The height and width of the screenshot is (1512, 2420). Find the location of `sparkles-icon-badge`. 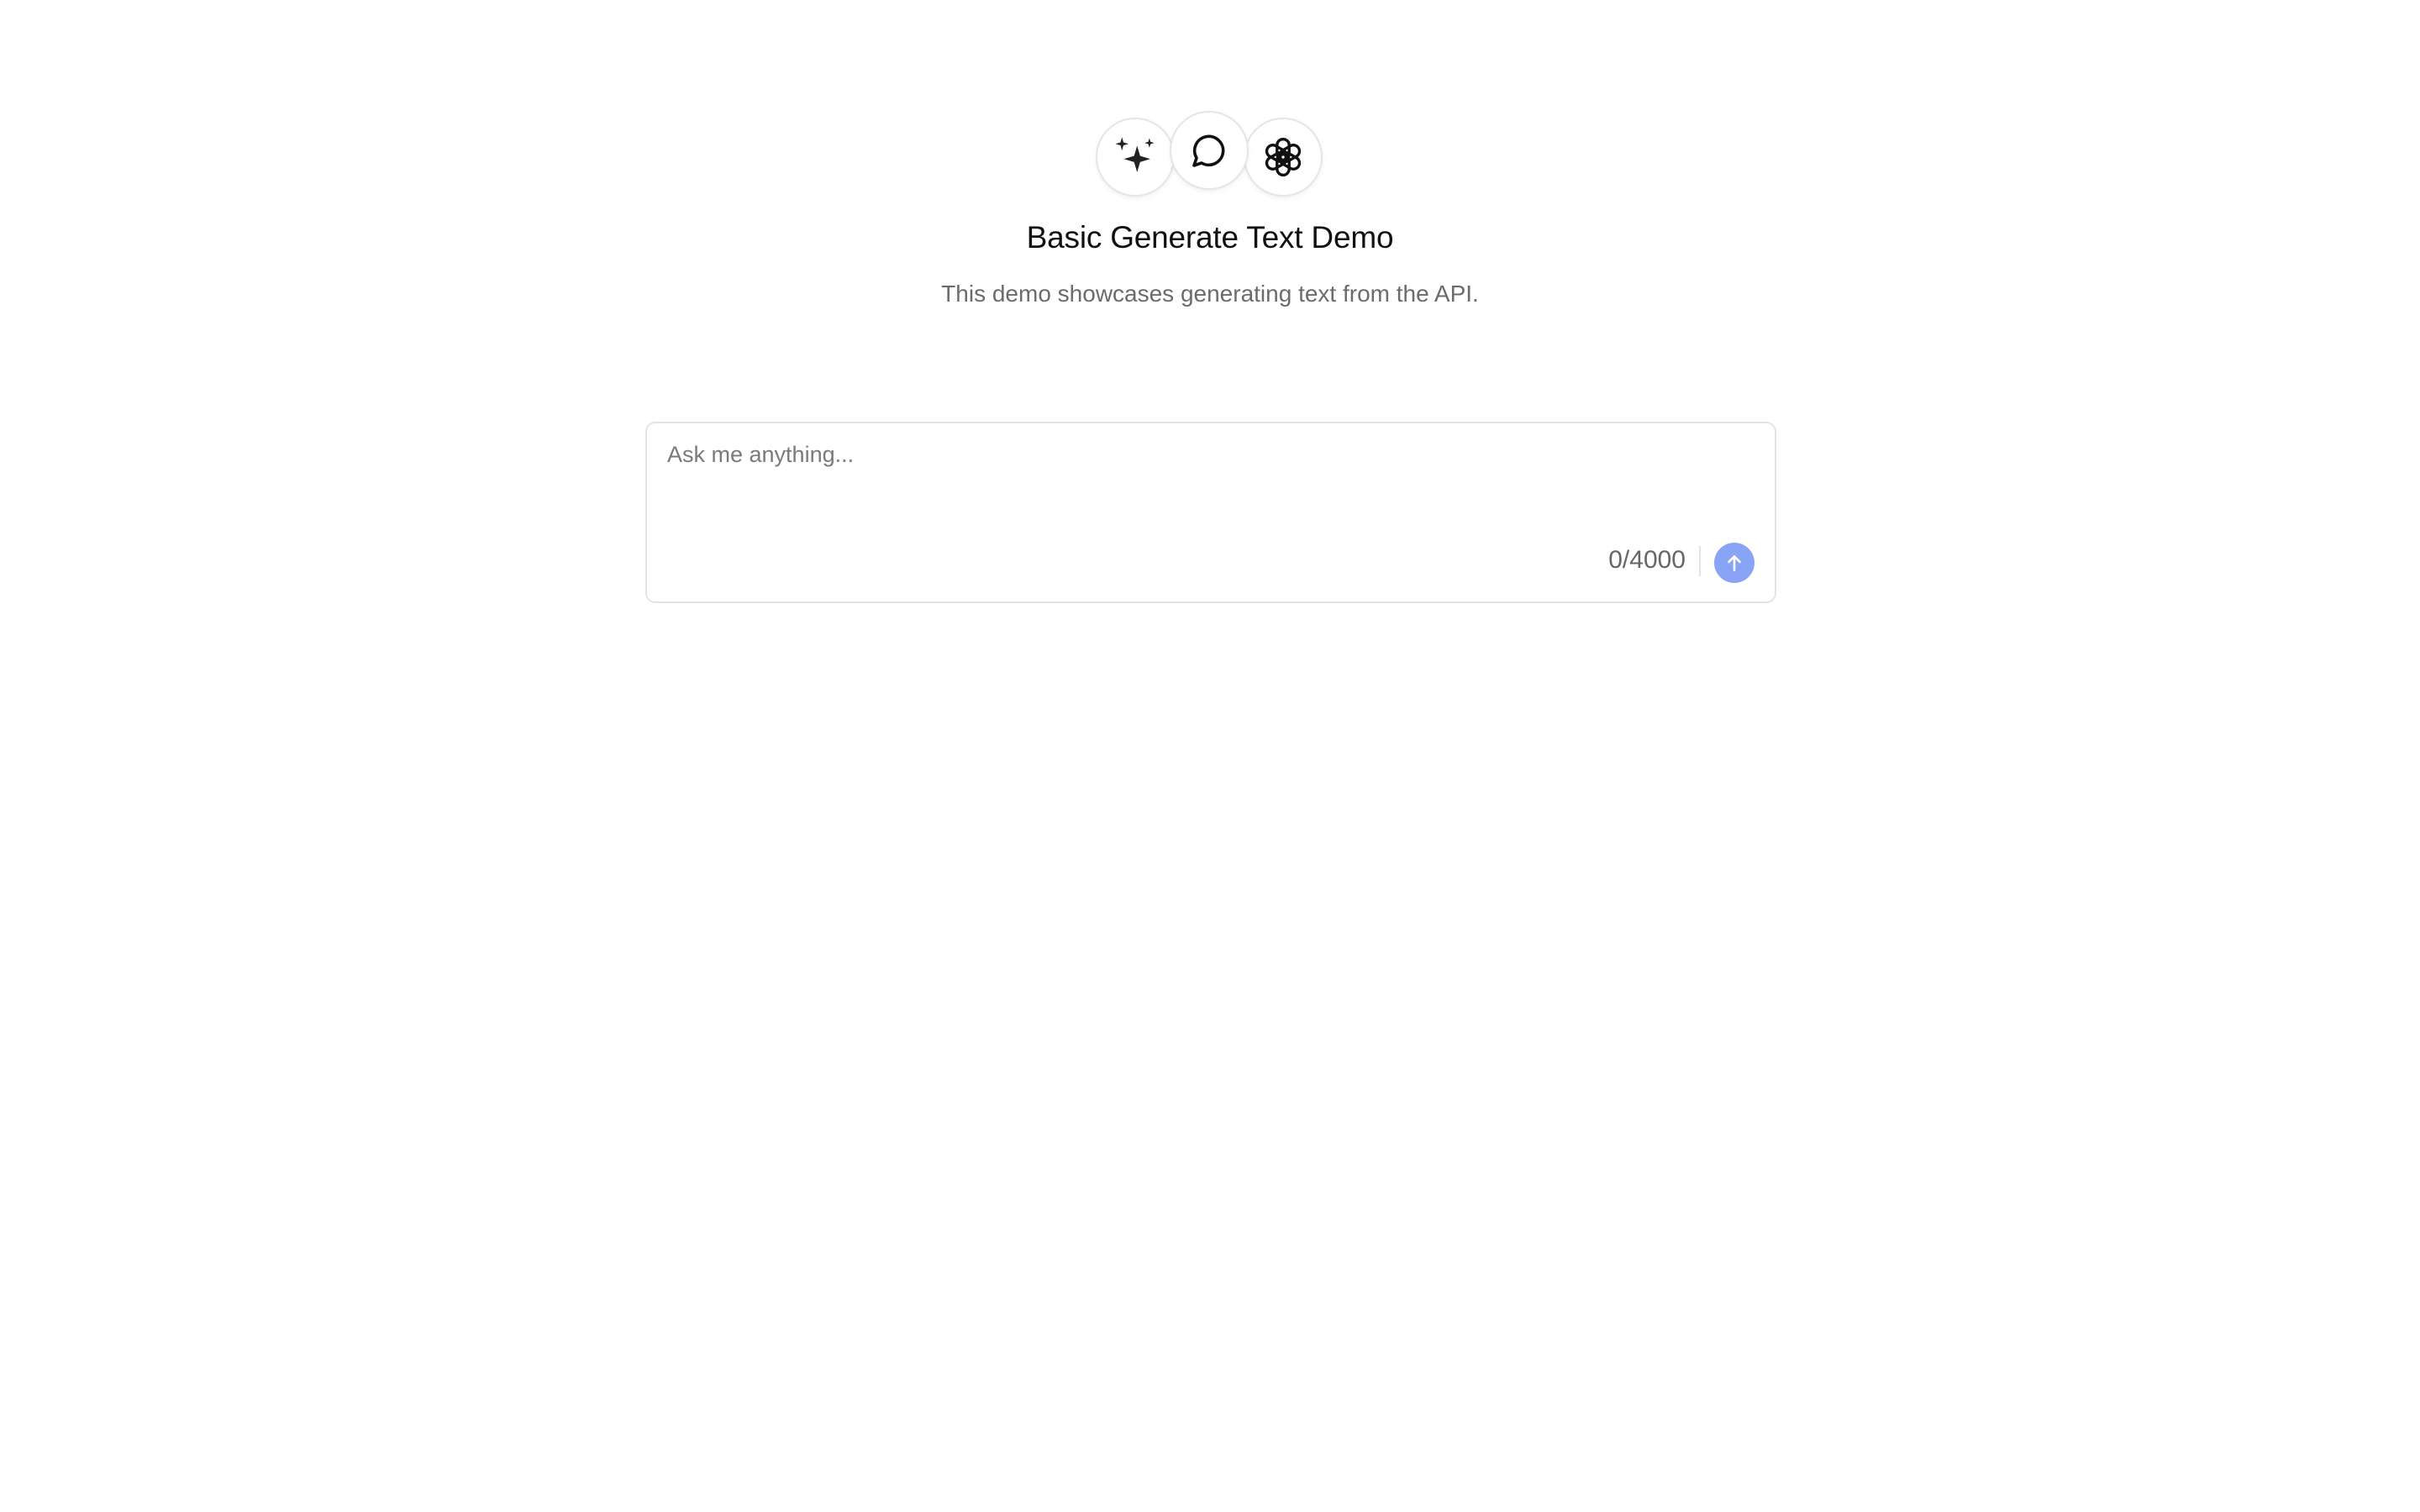

sparkles-icon-badge is located at coordinates (1135, 157).